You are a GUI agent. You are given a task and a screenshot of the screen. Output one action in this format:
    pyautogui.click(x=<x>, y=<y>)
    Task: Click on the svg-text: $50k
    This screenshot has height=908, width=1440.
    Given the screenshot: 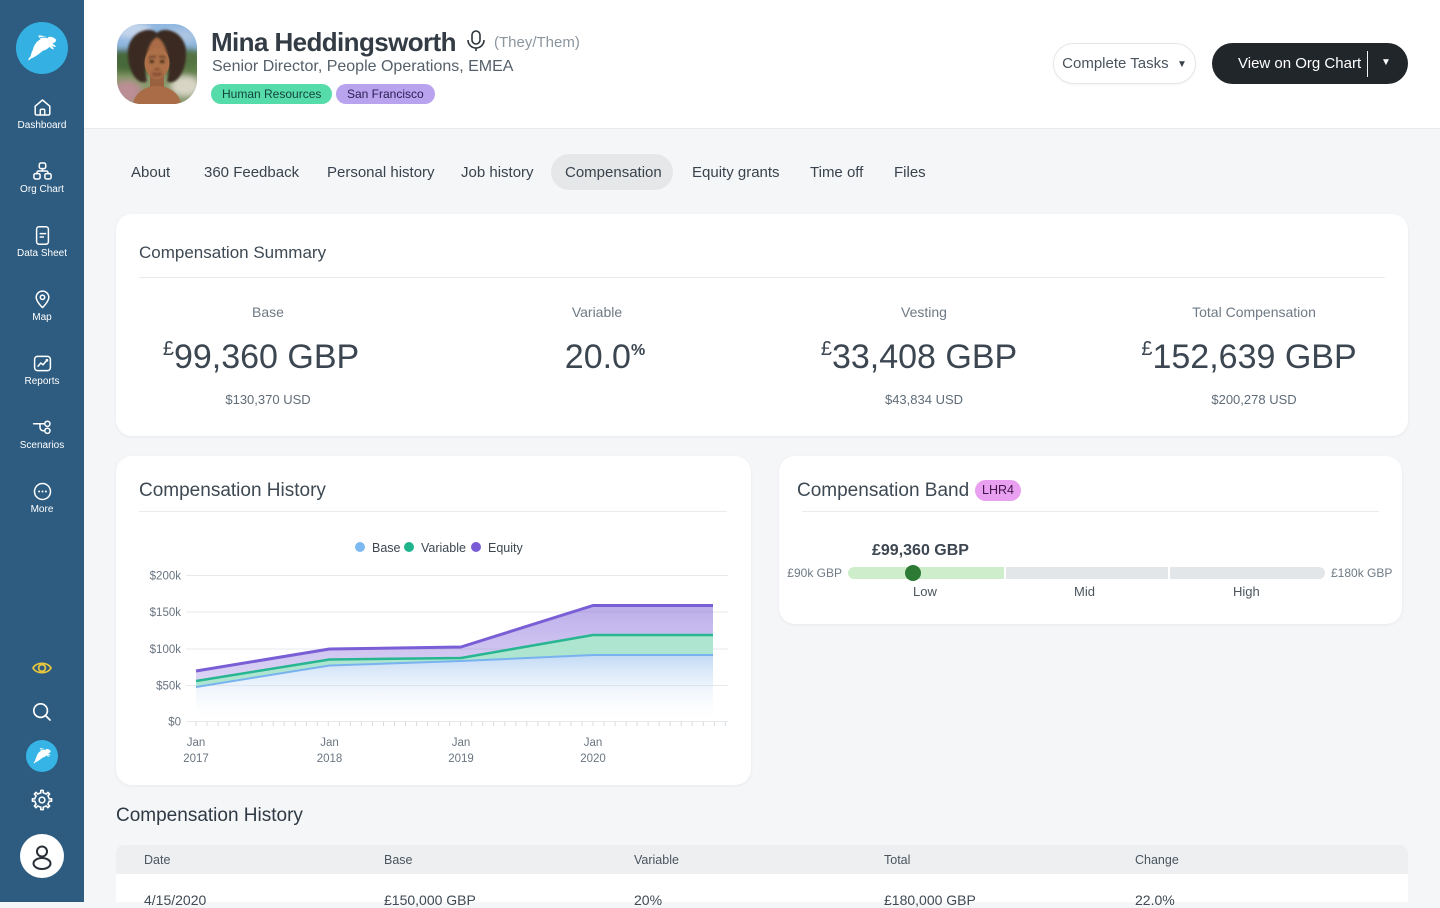 What is the action you would take?
    pyautogui.click(x=168, y=687)
    